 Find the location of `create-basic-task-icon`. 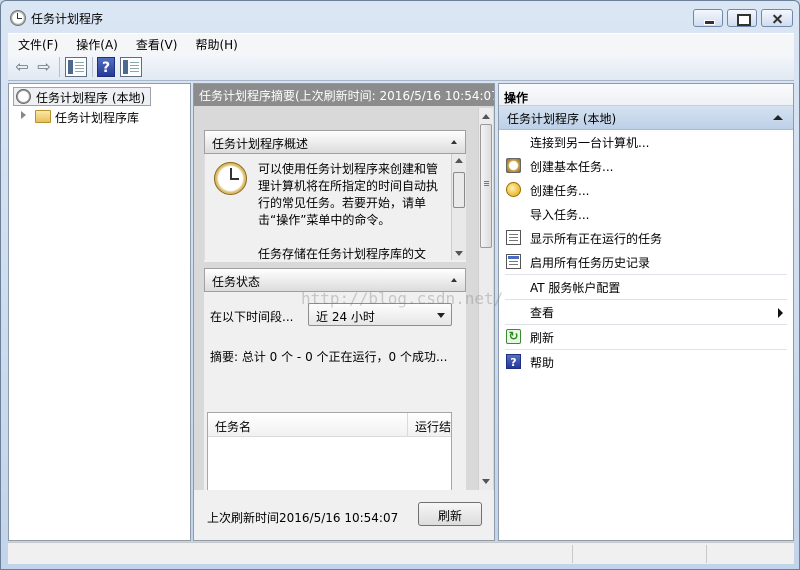

create-basic-task-icon is located at coordinates (513, 165).